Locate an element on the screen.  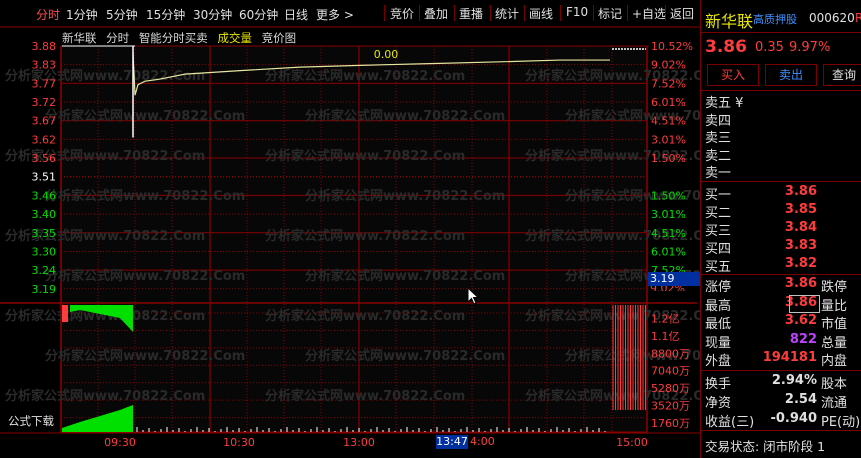
stat-right-label: 量比 is located at coordinates (834, 306).